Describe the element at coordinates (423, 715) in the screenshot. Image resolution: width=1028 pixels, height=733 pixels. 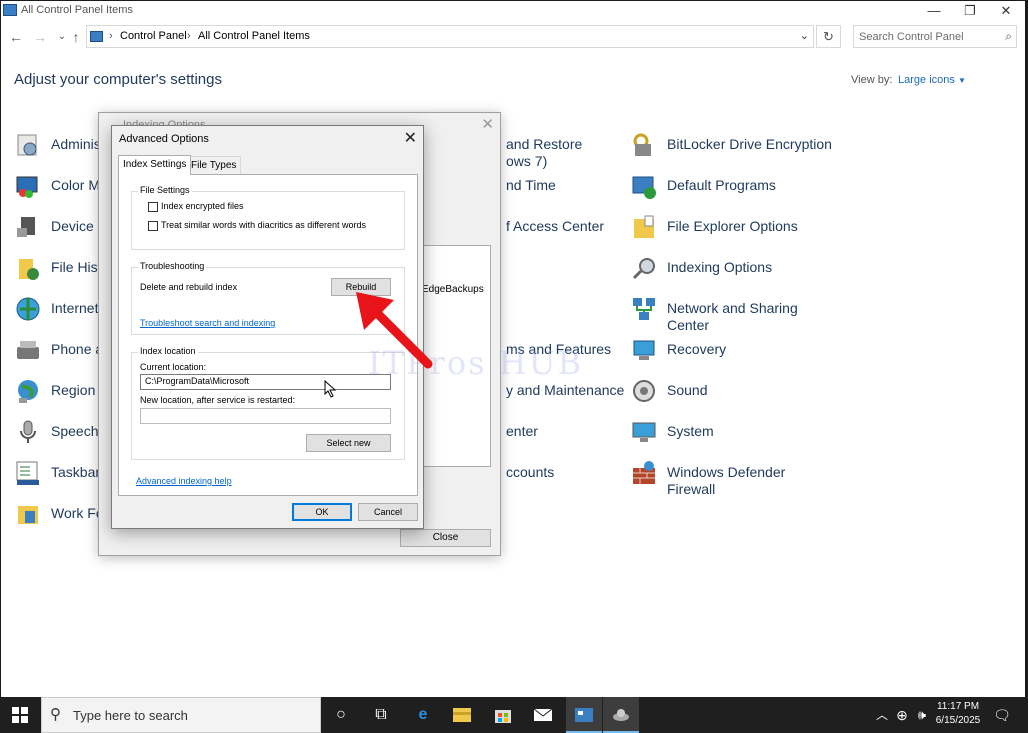
I see `edge-icon: e` at that location.